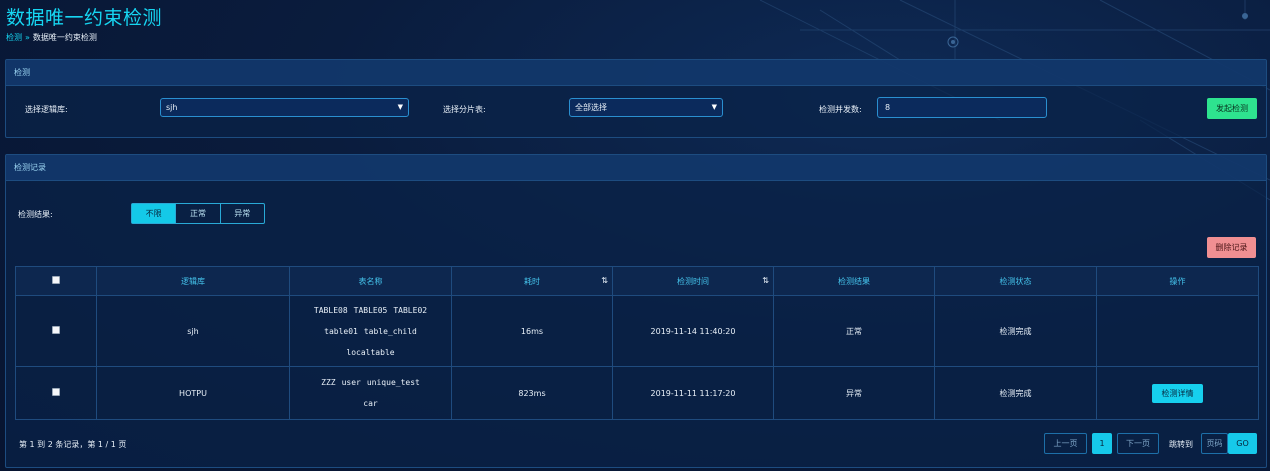 This screenshot has width=1270, height=471. I want to click on breadcrumb-link-detect: 检测, so click(14, 37).